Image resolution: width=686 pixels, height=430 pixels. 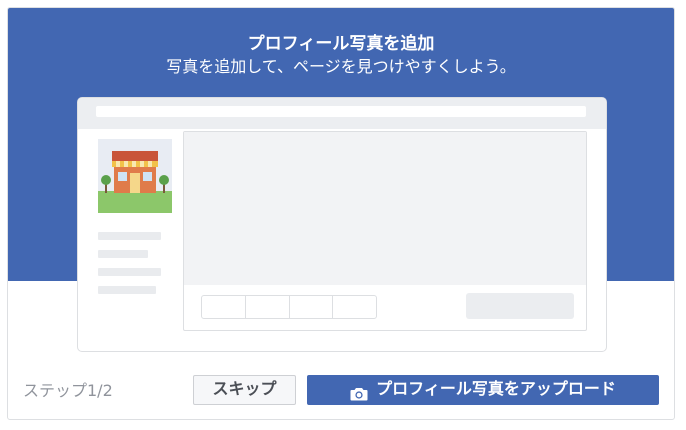 I want to click on dialog-title: プロフィール写真を追加, so click(x=341, y=44).